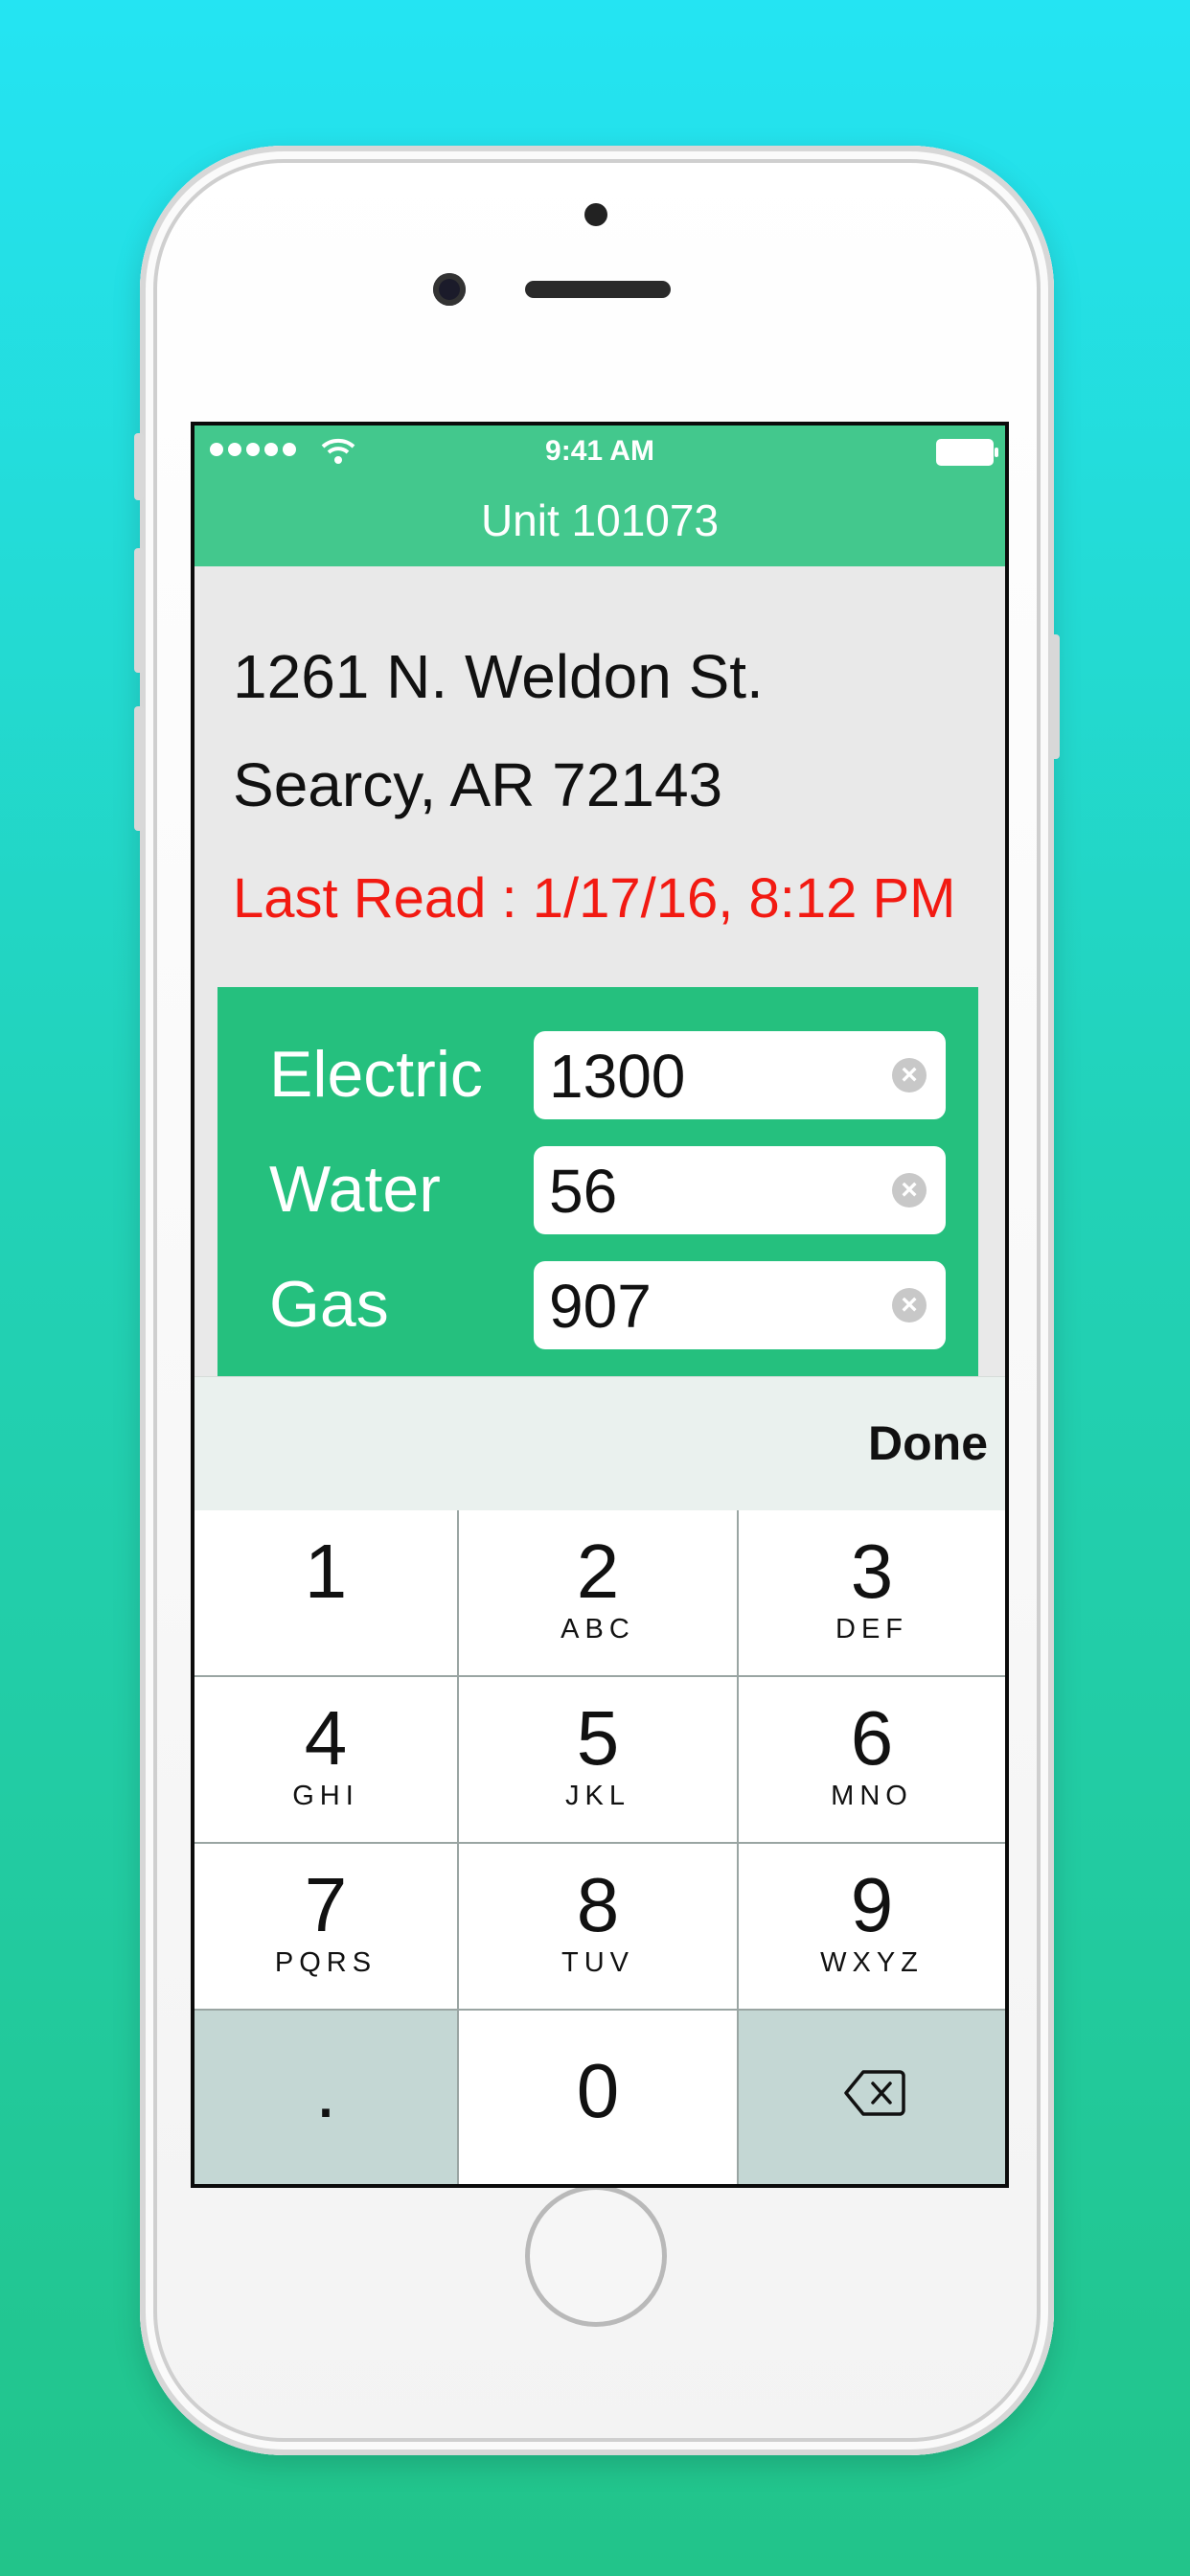 This screenshot has height=2576, width=1190. I want to click on mute-switch, so click(139, 467).